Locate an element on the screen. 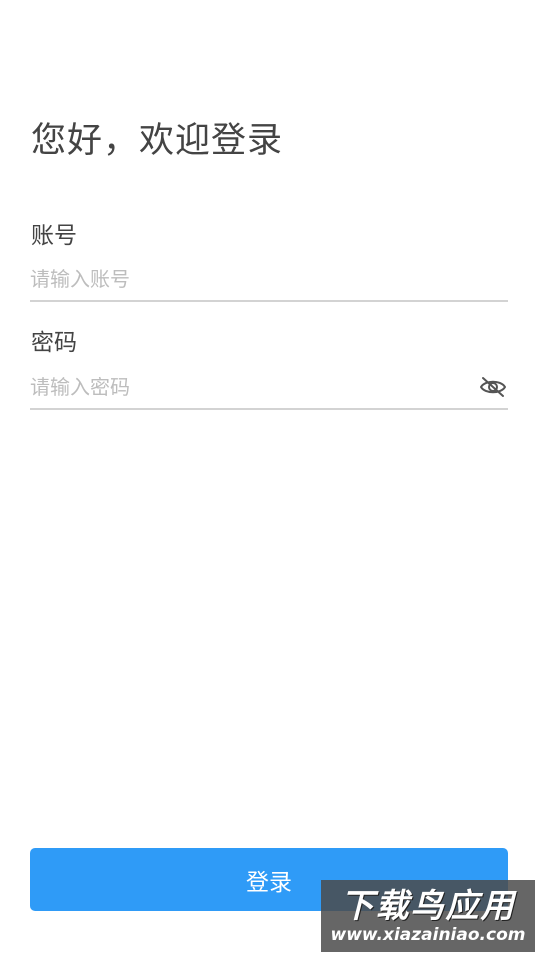 This screenshot has width=538, height=956. password-input is located at coordinates (269, 387).